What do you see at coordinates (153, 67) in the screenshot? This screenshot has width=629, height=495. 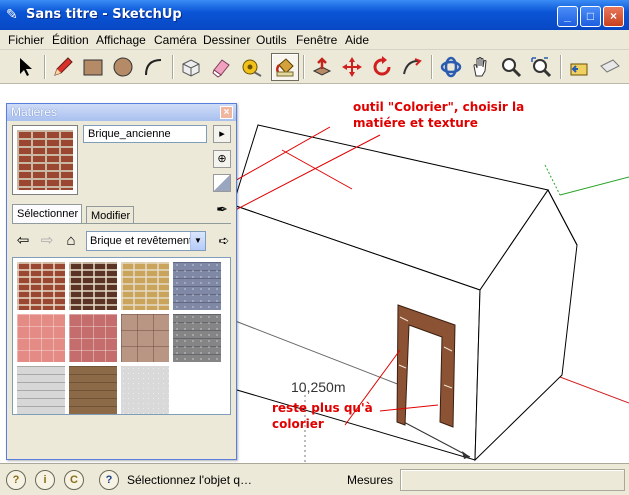 I see `arc-icon` at bounding box center [153, 67].